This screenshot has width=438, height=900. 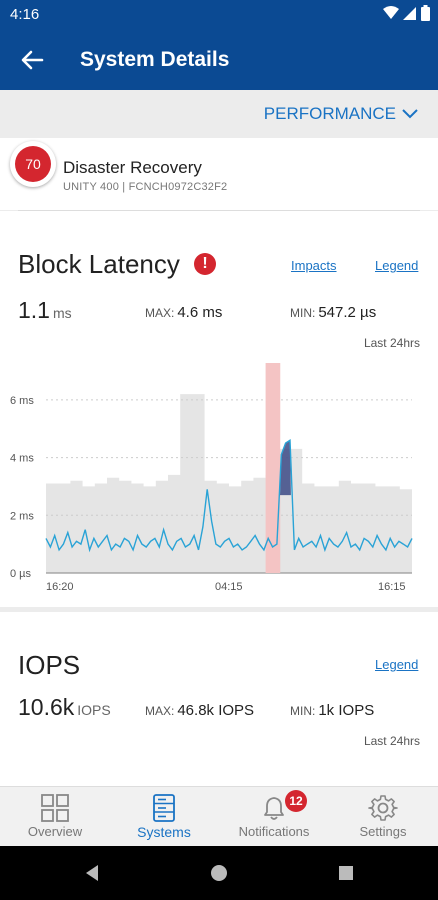 I want to click on view-selector-bar: PERFORMANCE, so click(x=219, y=114).